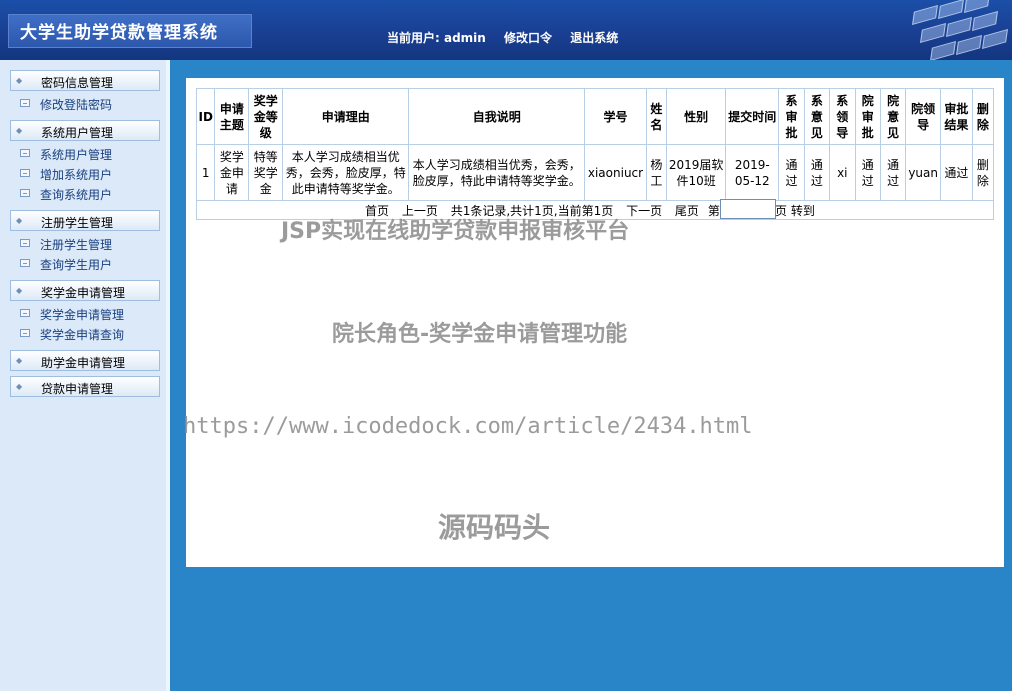  I want to click on column-header: 申请主题, so click(232, 116).